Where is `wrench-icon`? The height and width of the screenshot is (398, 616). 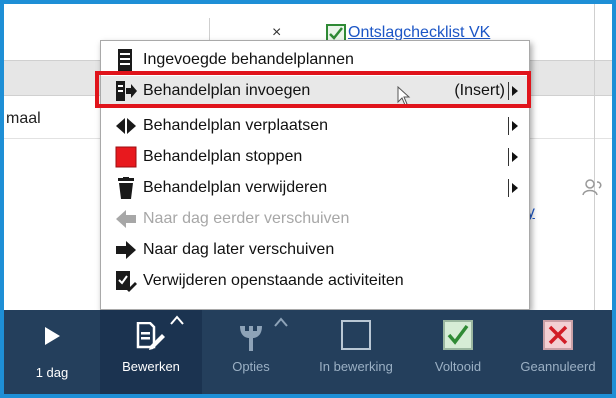 wrench-icon is located at coordinates (251, 338).